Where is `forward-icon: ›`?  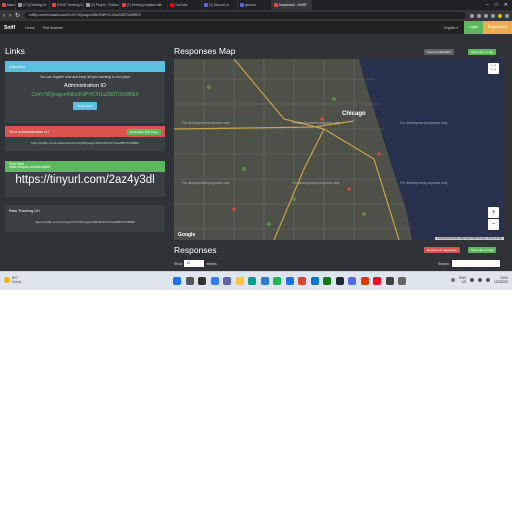
forward-icon: › is located at coordinates (10, 16).